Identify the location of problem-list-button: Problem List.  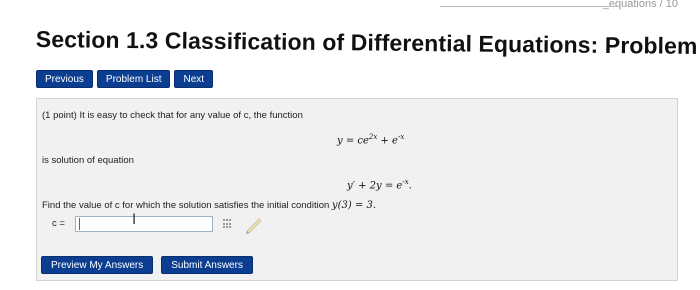
(133, 79).